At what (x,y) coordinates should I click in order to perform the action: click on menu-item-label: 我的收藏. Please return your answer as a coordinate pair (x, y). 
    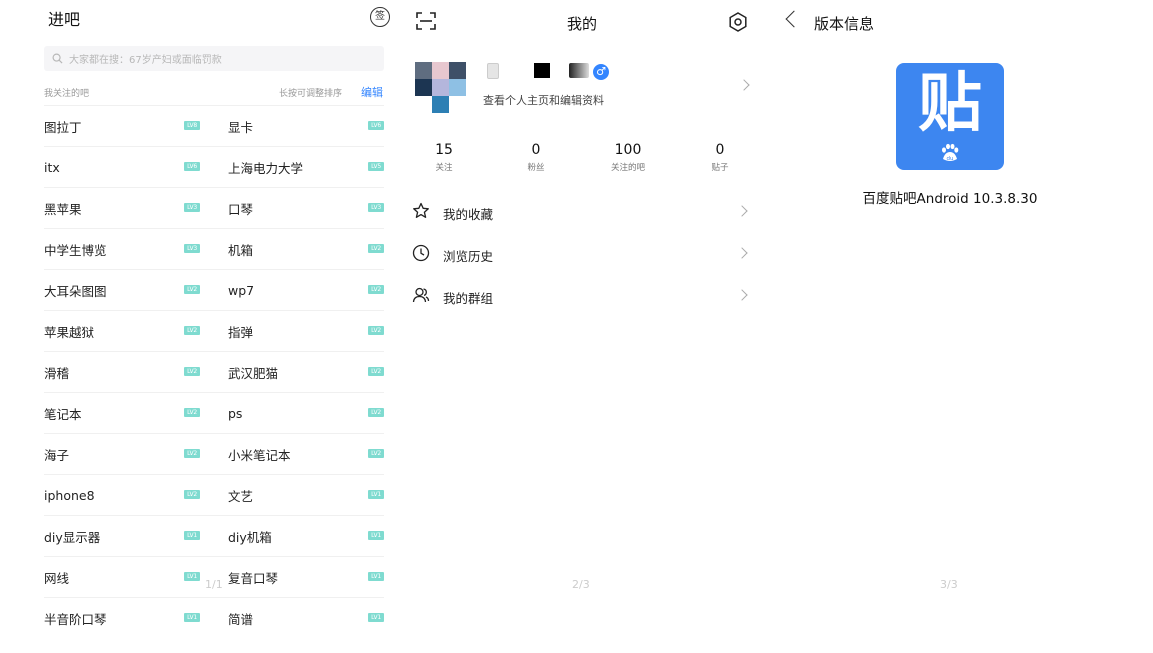
    Looking at the image, I should click on (468, 214).